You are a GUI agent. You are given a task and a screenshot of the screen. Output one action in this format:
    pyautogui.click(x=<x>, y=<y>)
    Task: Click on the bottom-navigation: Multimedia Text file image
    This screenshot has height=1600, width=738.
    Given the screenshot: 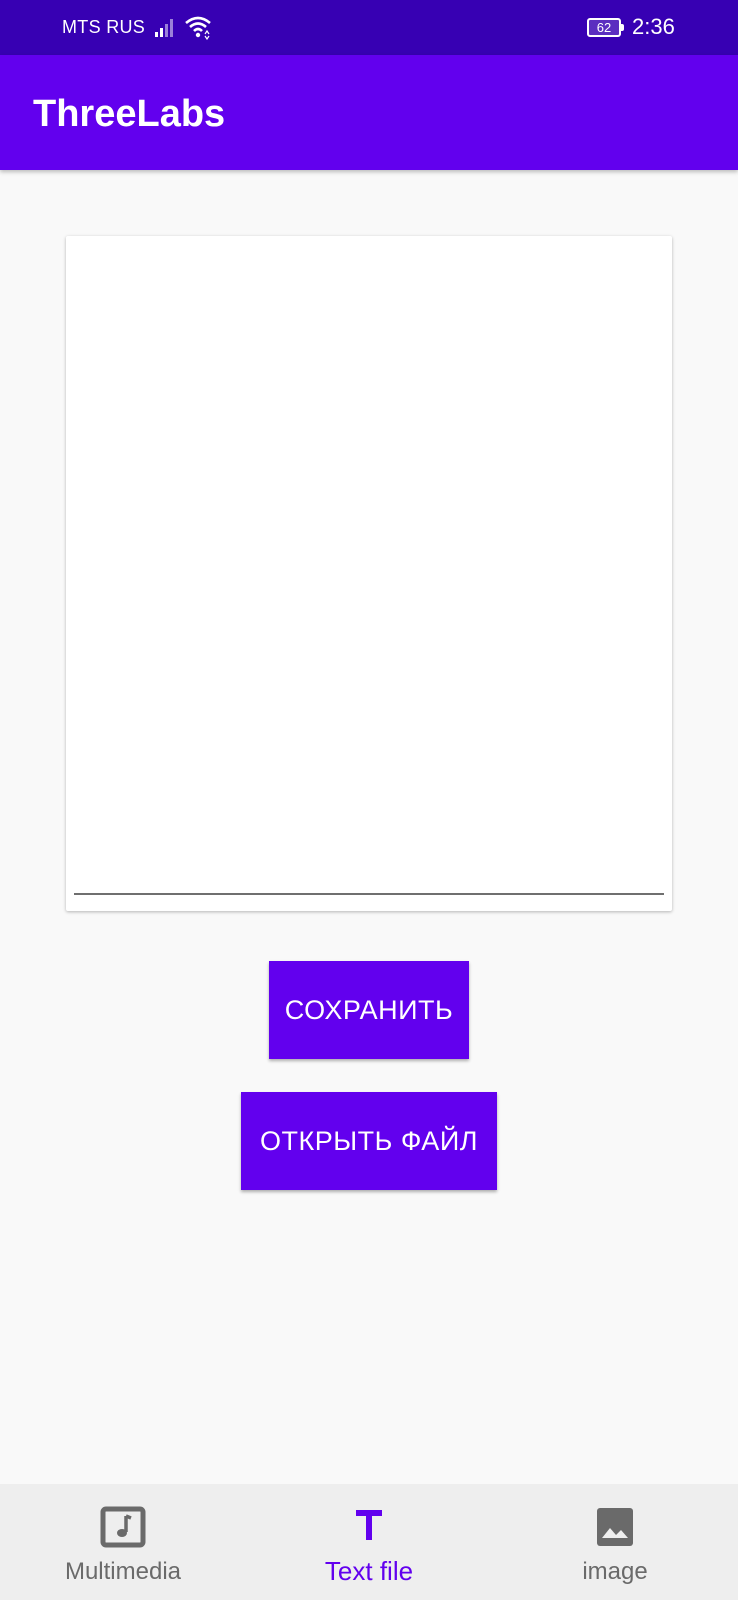 What is the action you would take?
    pyautogui.click(x=369, y=1542)
    